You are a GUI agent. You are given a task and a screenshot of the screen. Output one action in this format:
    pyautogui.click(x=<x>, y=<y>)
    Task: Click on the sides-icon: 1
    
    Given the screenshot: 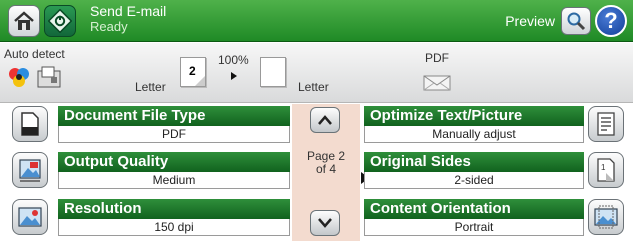 What is the action you would take?
    pyautogui.click(x=606, y=170)
    